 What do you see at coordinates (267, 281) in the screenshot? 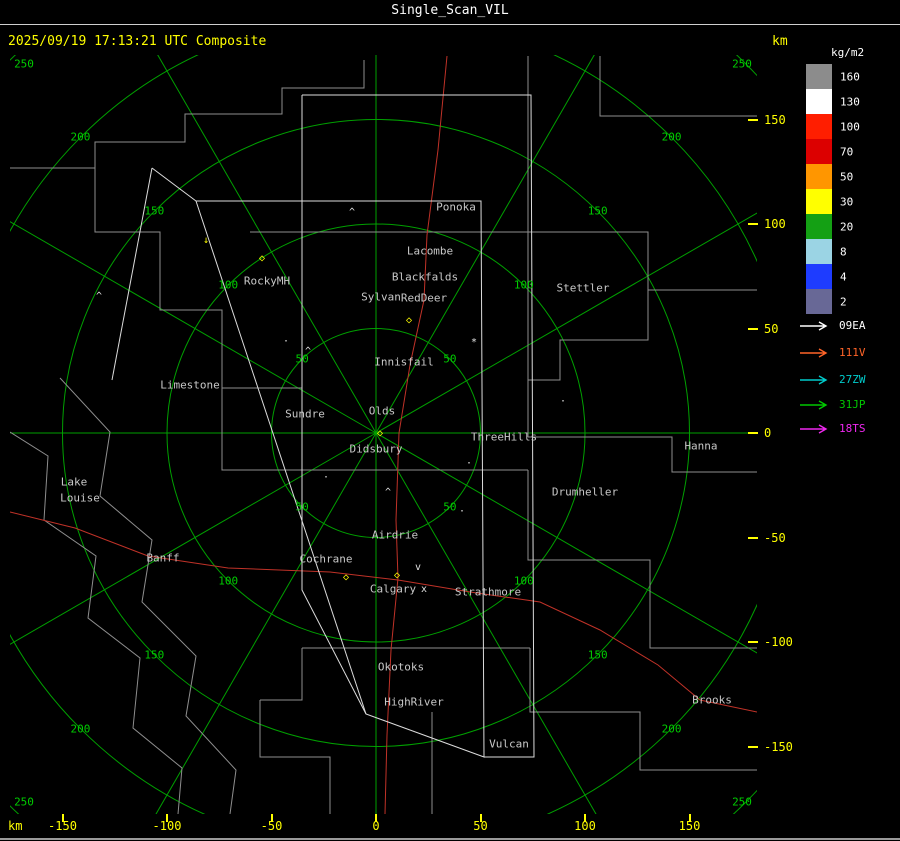
I see `place-name-label: RockyMH` at bounding box center [267, 281].